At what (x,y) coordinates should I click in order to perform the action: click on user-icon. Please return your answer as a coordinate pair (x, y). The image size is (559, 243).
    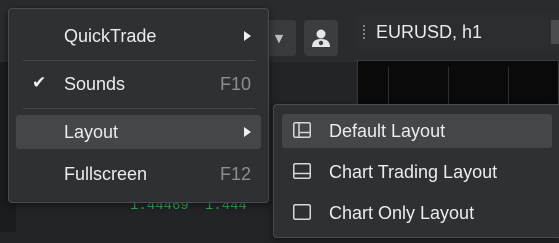
    Looking at the image, I should click on (321, 38).